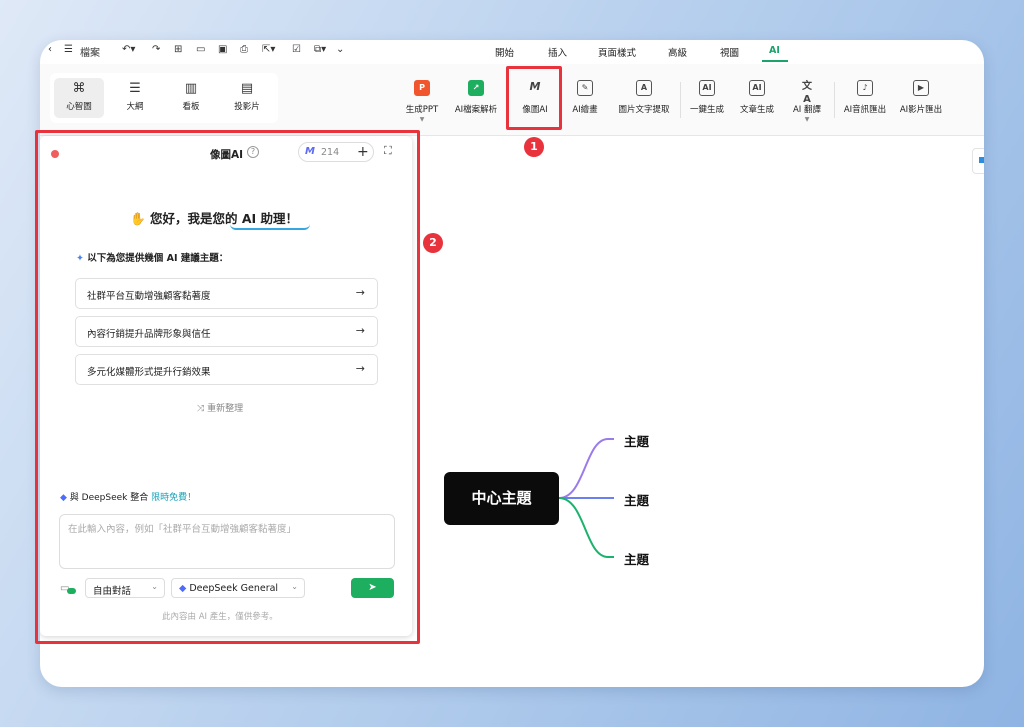 The width and height of the screenshot is (1024, 727). What do you see at coordinates (433, 243) in the screenshot?
I see `step-badge-2: 2` at bounding box center [433, 243].